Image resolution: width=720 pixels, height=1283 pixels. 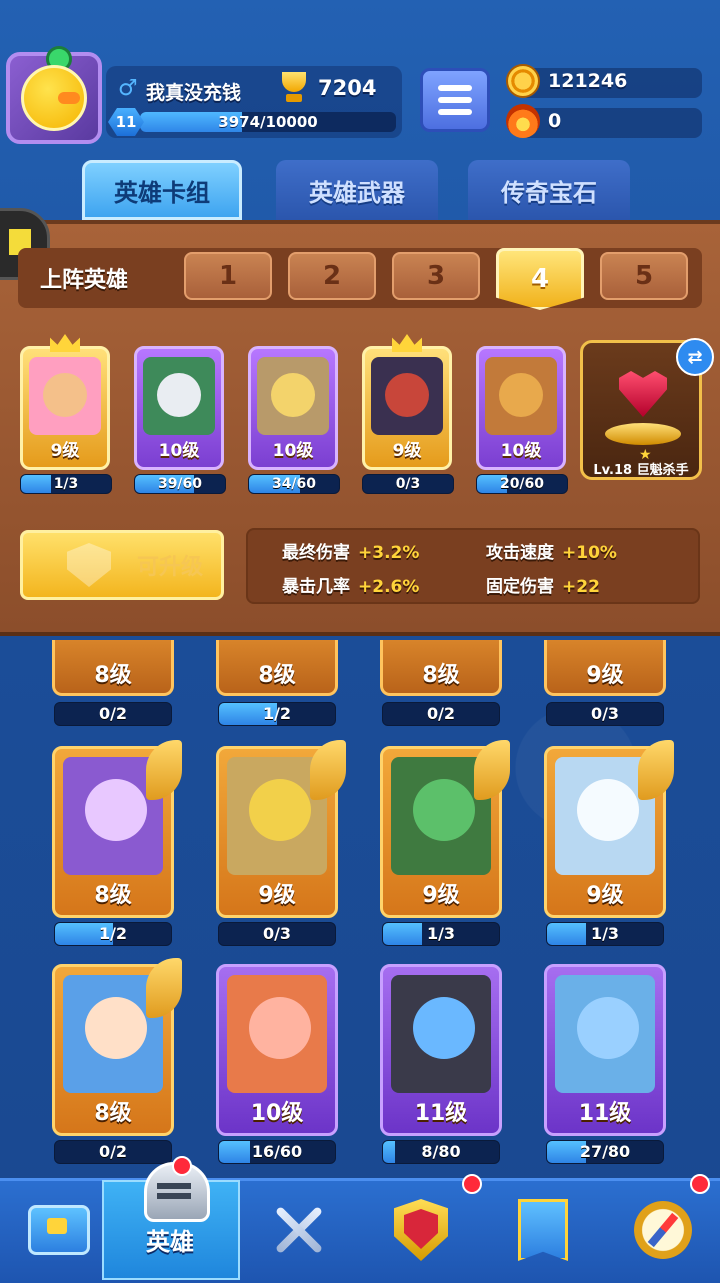 I want to click on coin-count: 121246, so click(x=588, y=81).